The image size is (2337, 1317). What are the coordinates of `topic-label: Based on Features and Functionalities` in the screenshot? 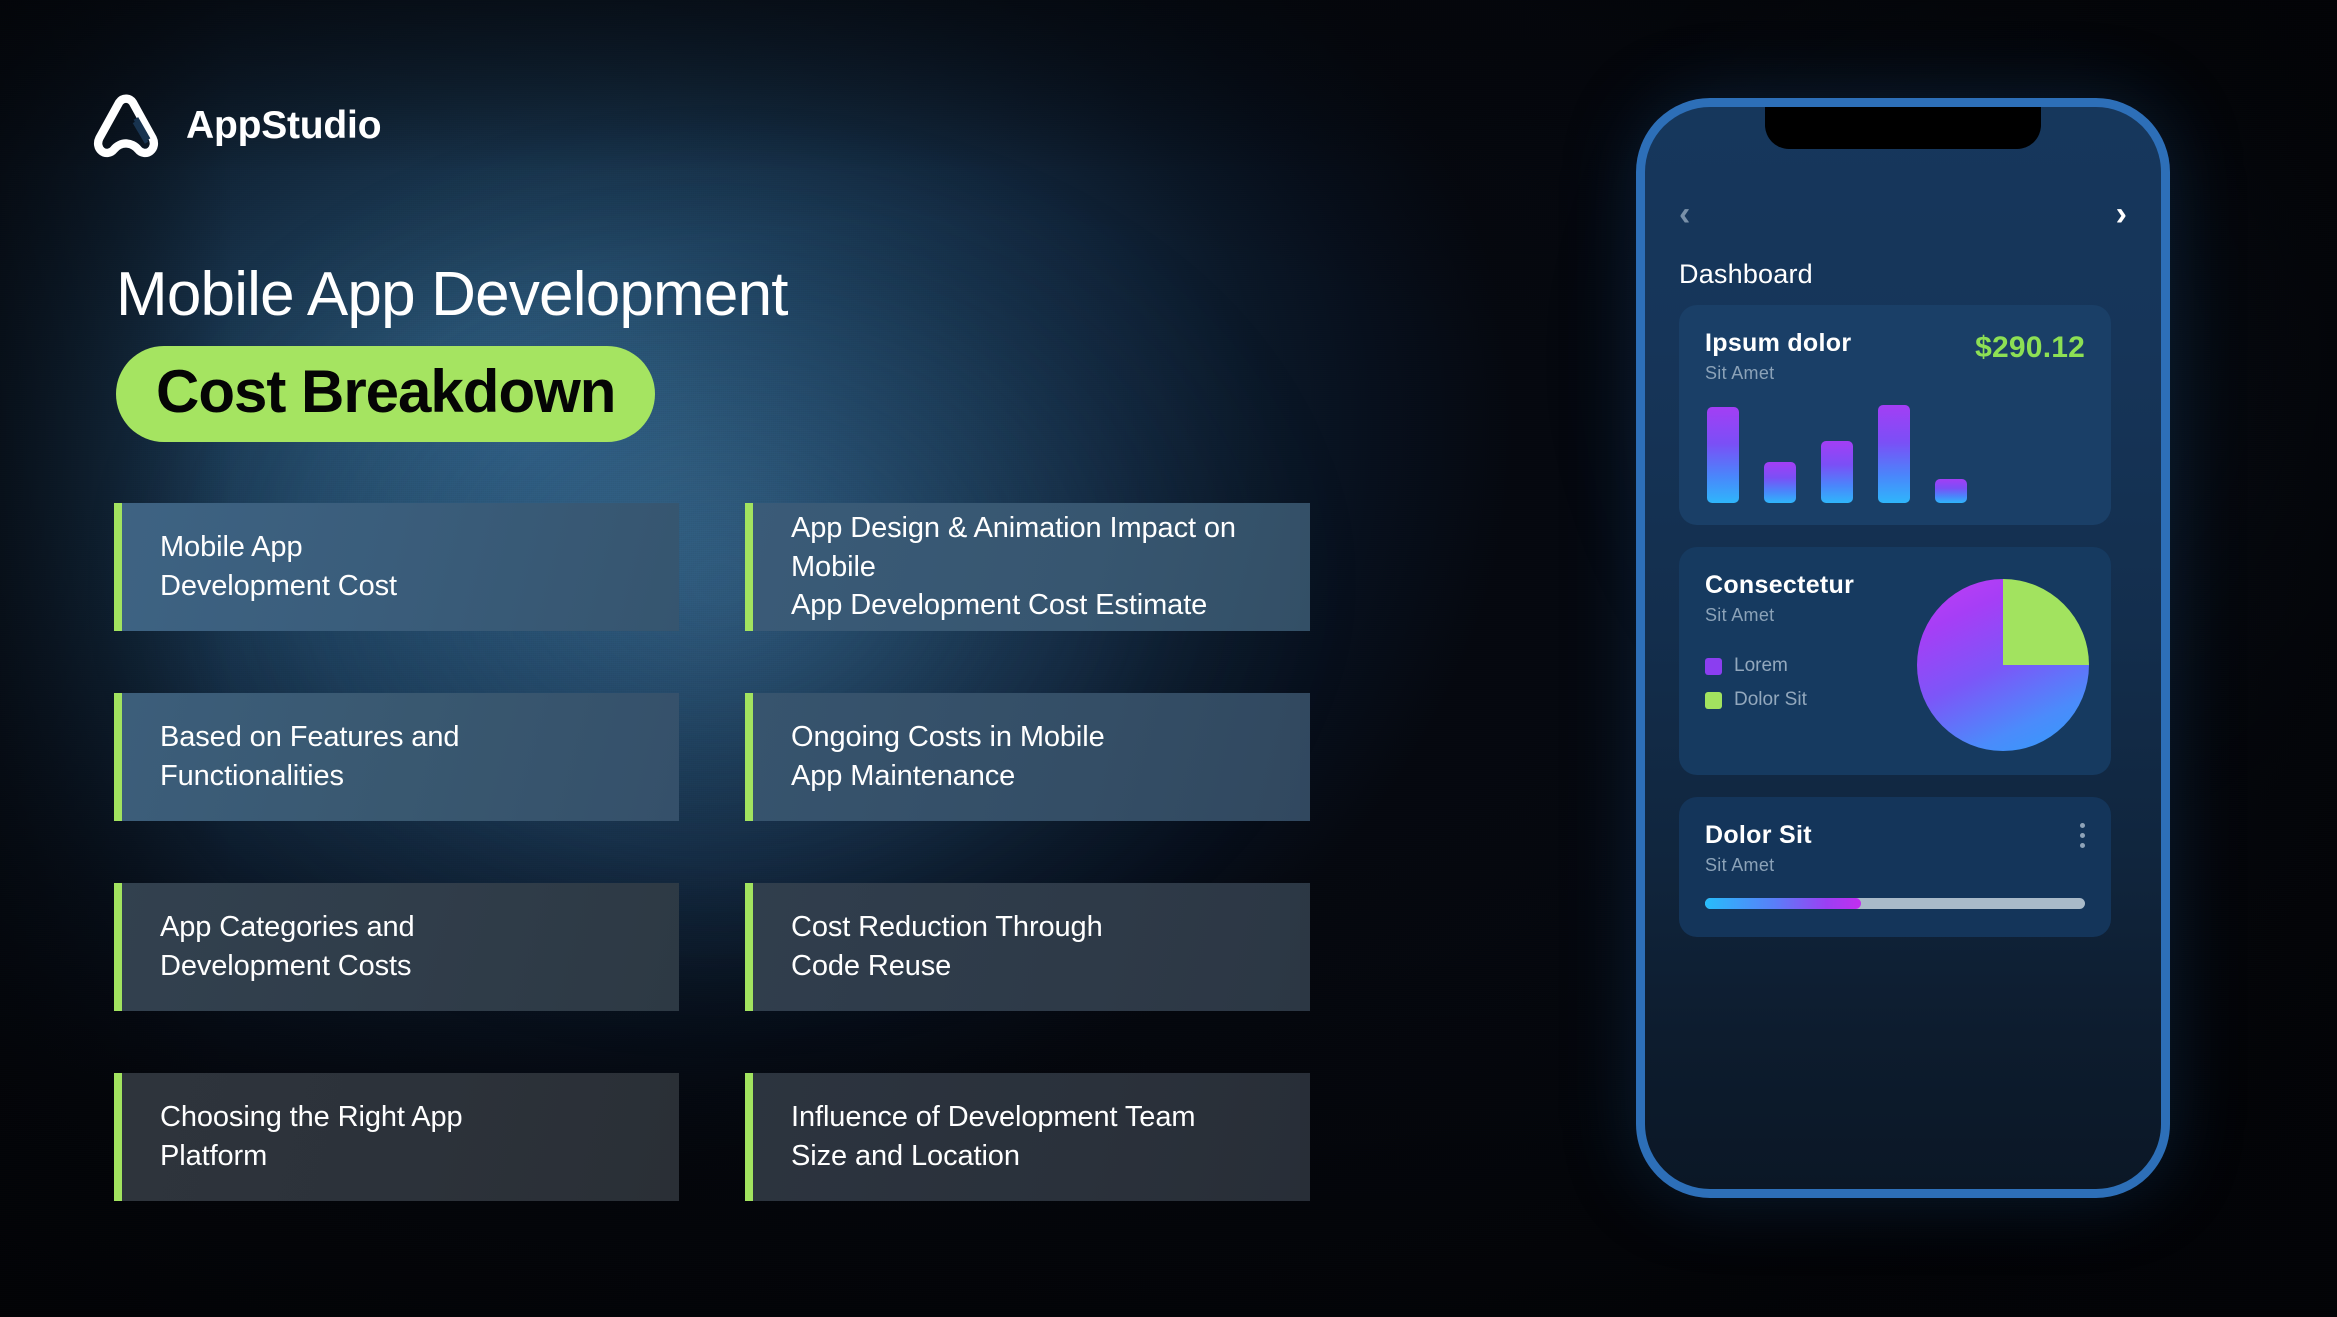 It's located at (310, 756).